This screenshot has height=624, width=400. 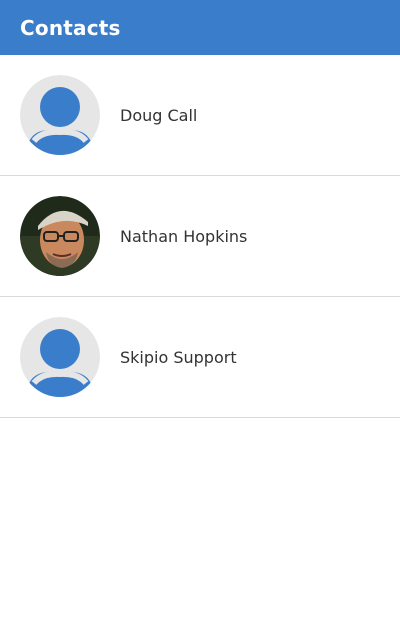 What do you see at coordinates (184, 236) in the screenshot?
I see `contact-name: Nathan Hopkins` at bounding box center [184, 236].